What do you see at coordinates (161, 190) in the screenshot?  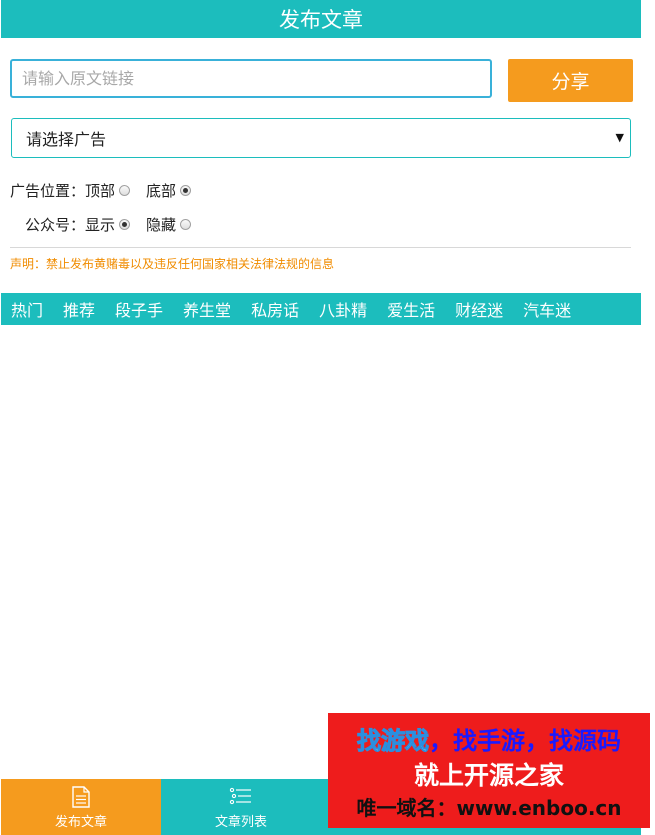 I see `radio-bottom-label: 底部` at bounding box center [161, 190].